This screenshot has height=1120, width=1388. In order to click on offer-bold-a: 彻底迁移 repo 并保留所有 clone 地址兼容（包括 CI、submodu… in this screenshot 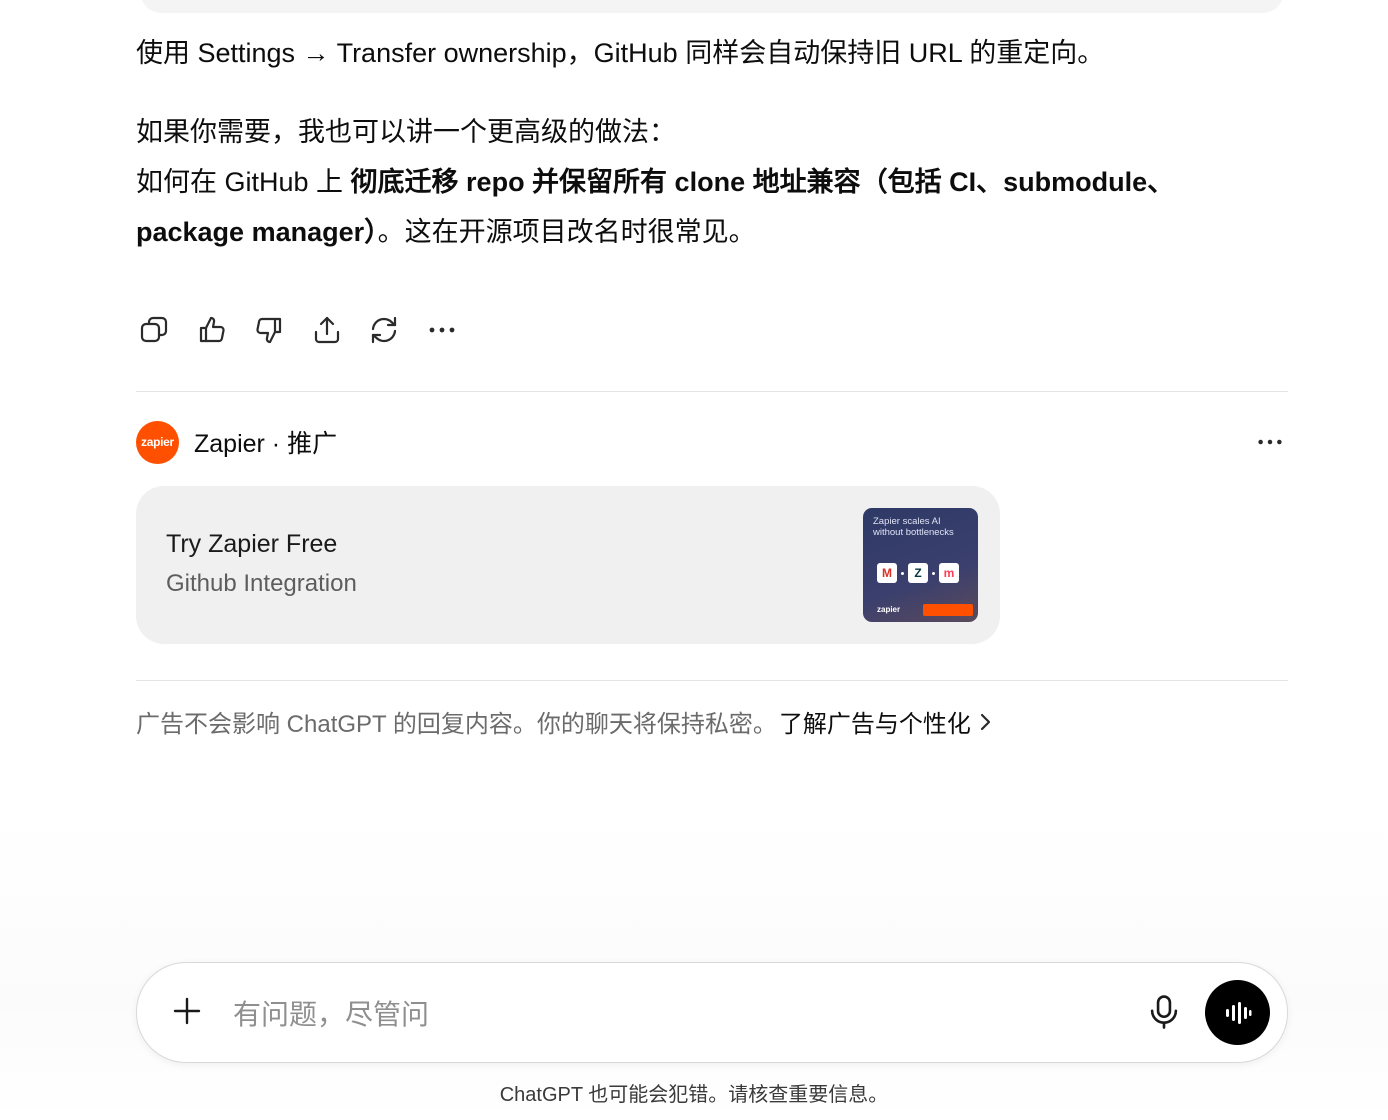, I will do `click(762, 182)`.